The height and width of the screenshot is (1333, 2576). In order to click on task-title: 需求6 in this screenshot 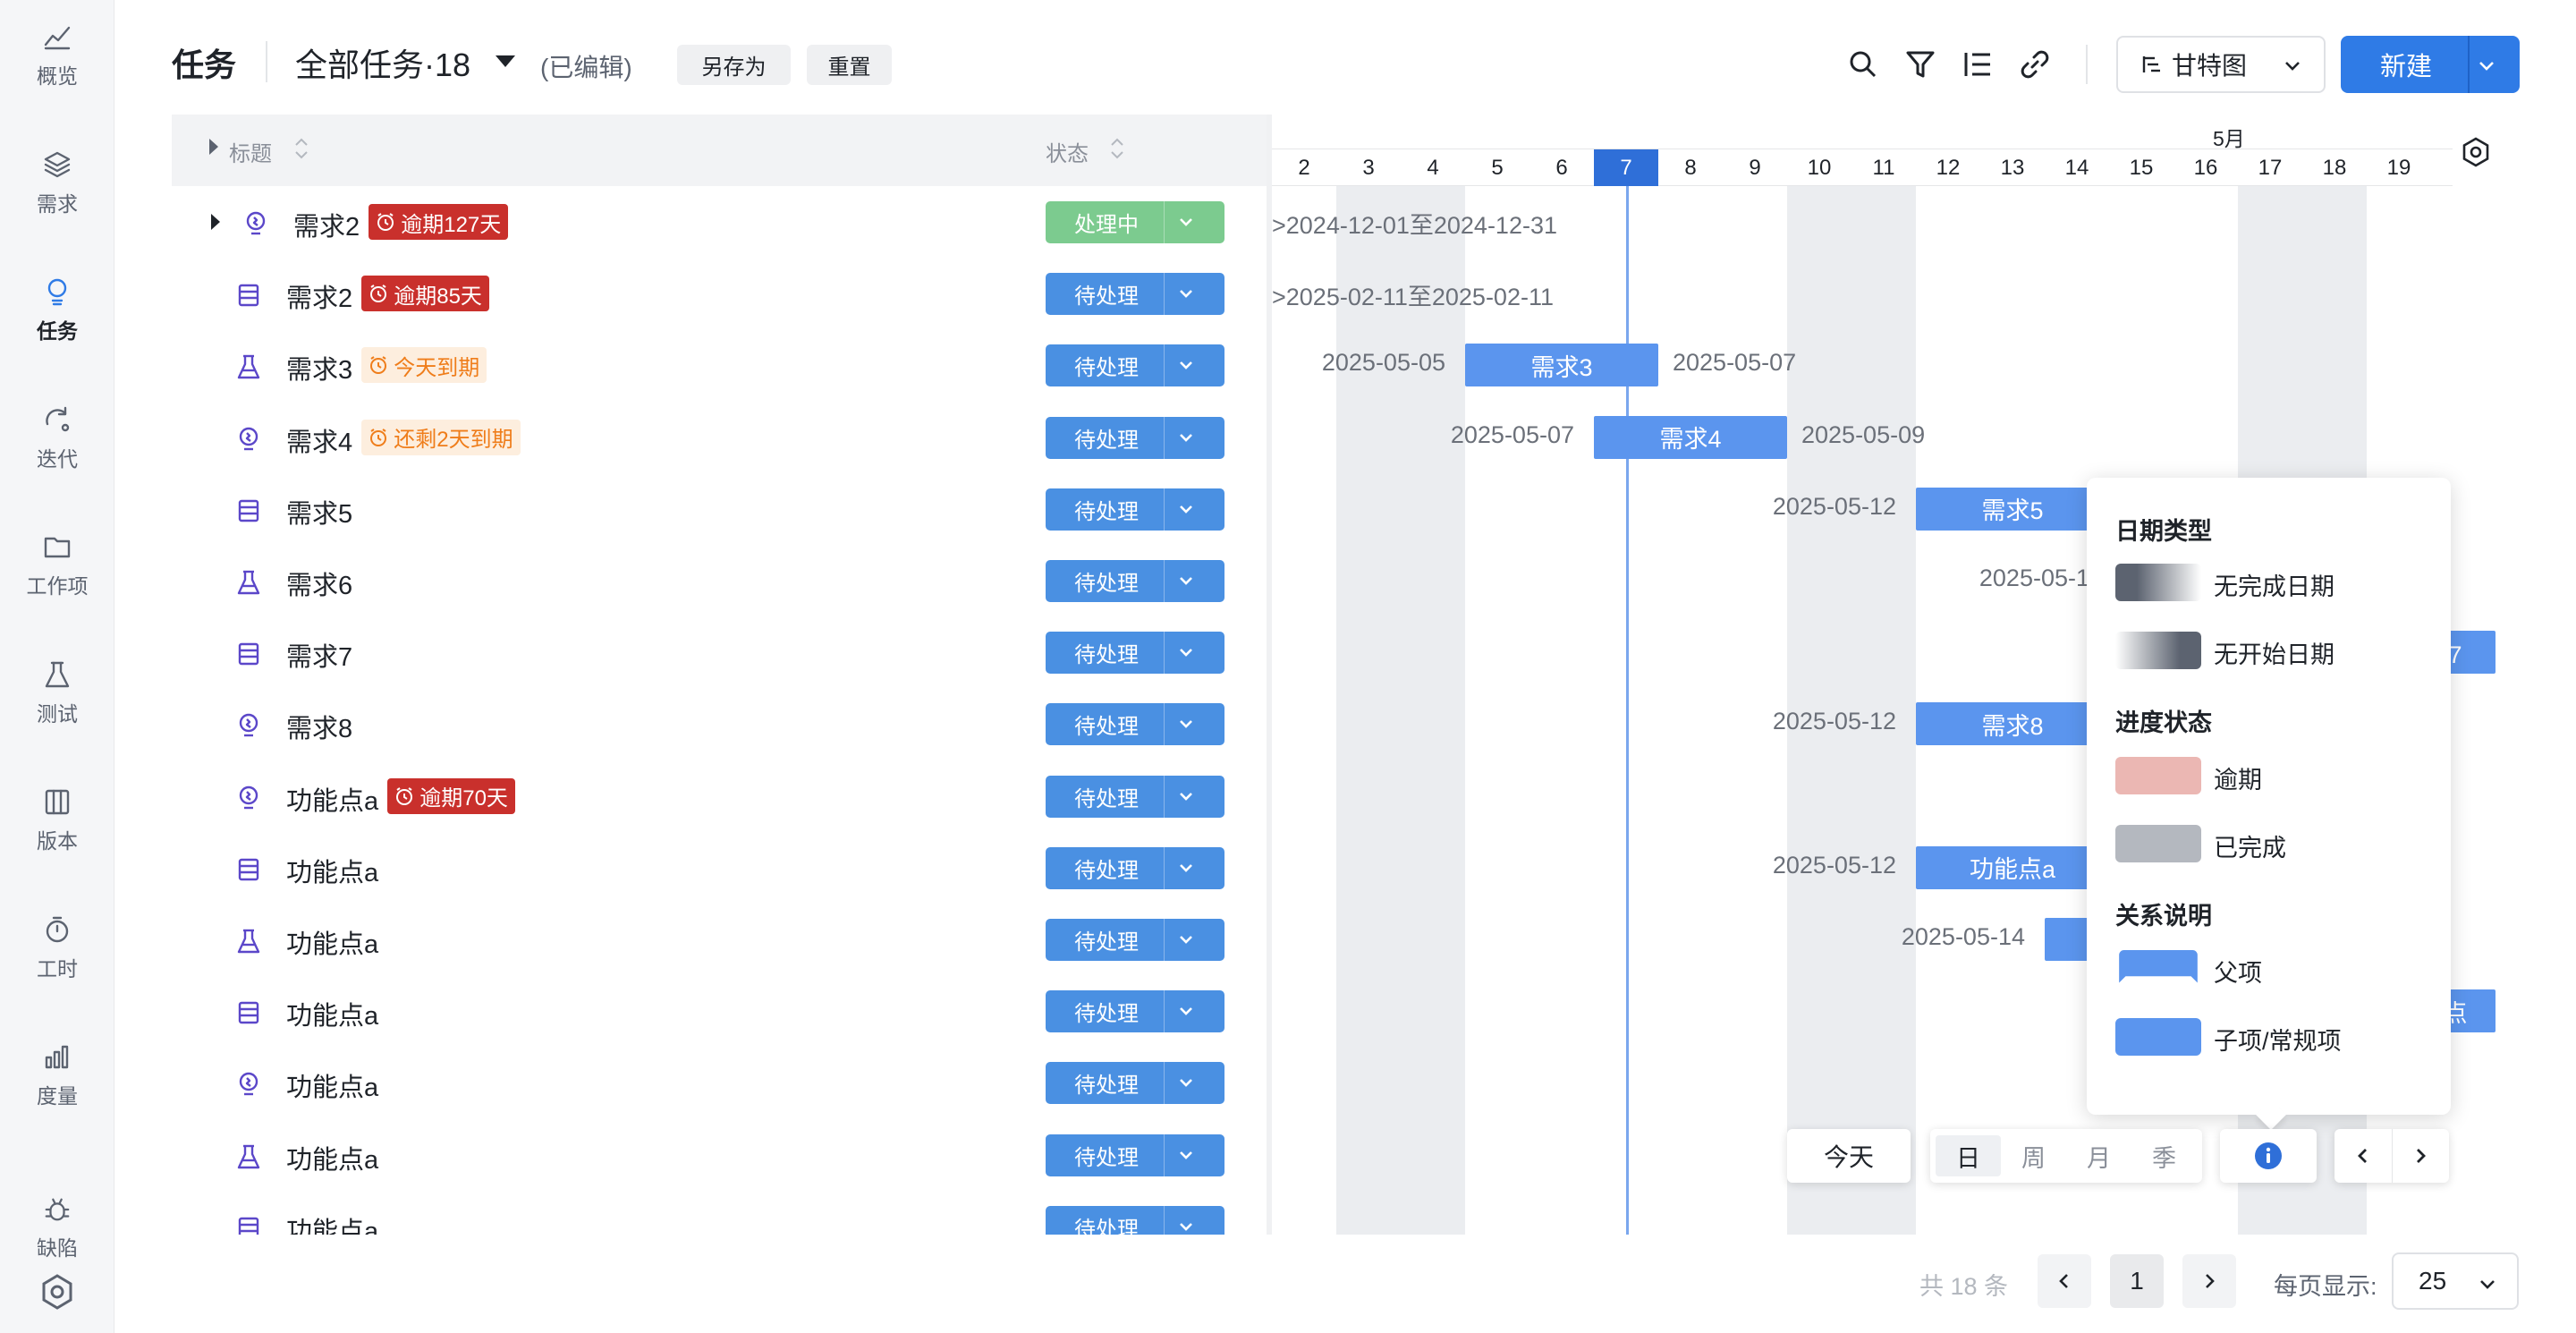, I will do `click(319, 583)`.